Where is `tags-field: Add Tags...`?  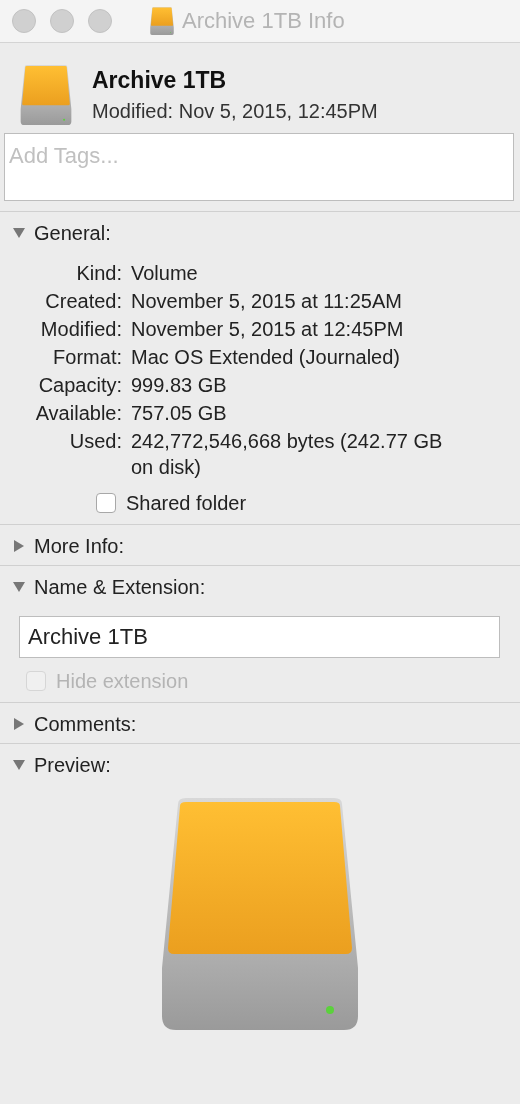
tags-field: Add Tags... is located at coordinates (259, 167).